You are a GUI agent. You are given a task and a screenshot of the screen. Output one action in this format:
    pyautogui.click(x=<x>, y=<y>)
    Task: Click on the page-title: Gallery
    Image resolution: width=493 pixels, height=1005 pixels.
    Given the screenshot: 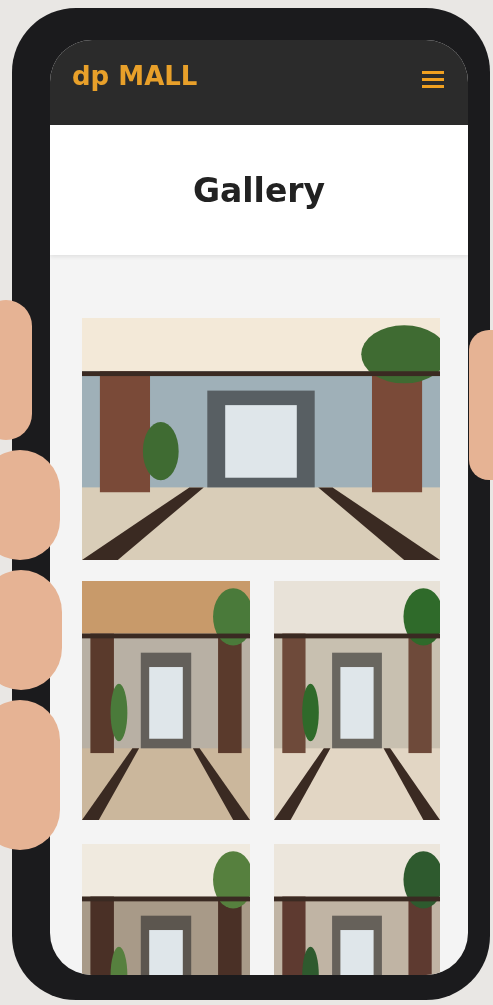 What is the action you would take?
    pyautogui.click(x=259, y=190)
    